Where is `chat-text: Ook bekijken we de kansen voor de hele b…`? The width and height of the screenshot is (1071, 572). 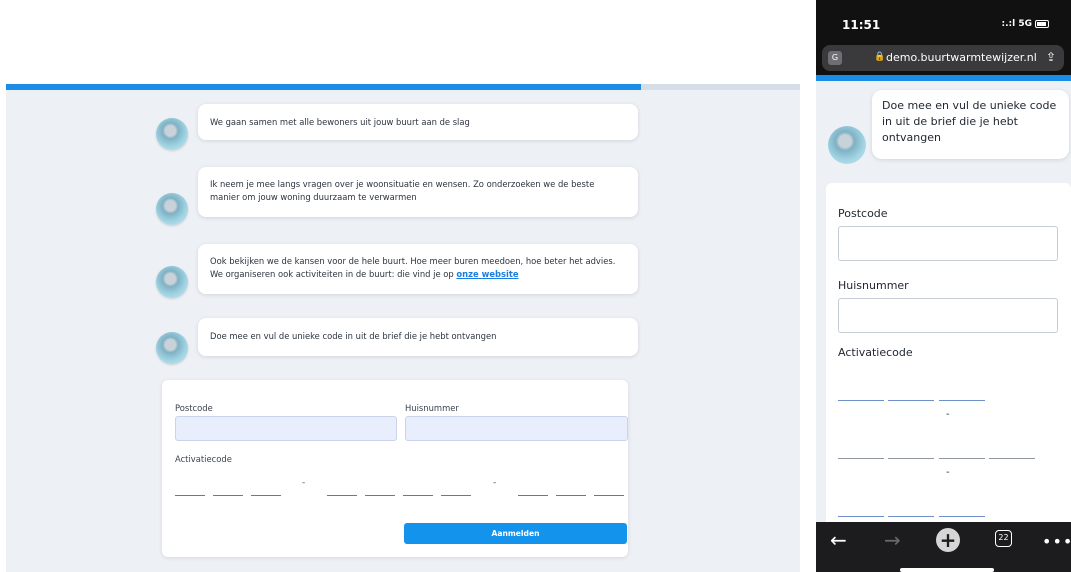 chat-text: Ook bekijken we de kansen voor de hele b… is located at coordinates (413, 261).